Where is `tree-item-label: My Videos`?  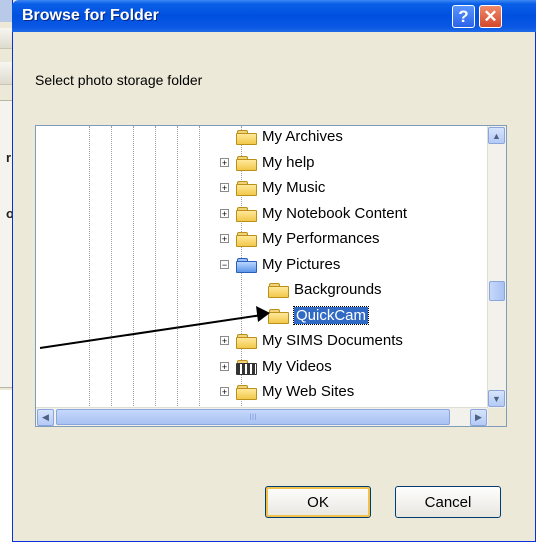
tree-item-label: My Videos is located at coordinates (297, 366).